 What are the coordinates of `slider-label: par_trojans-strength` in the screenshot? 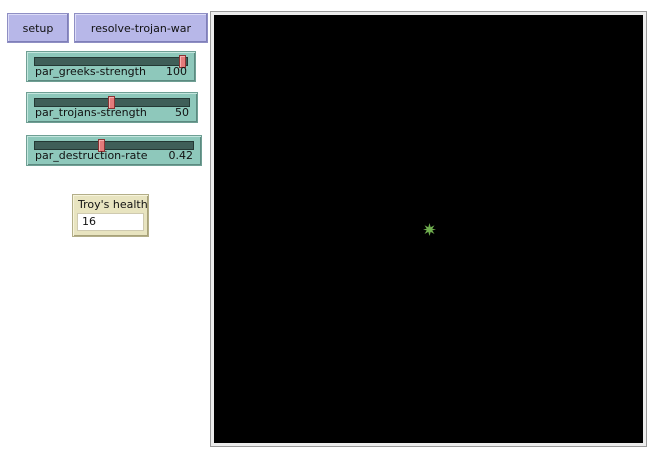 It's located at (91, 112).